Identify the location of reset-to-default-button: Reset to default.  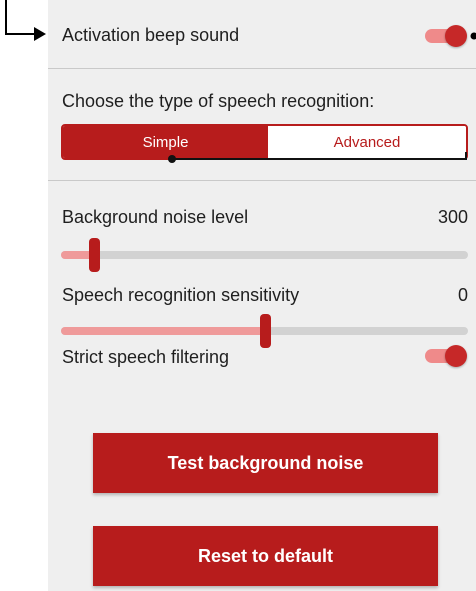
(265, 556).